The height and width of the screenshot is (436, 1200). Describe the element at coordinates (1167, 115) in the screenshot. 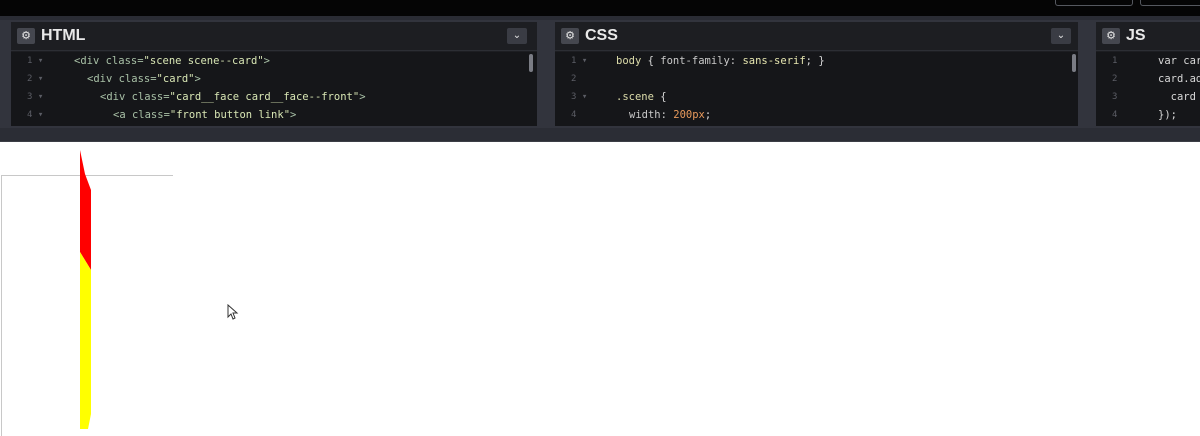

I see `code-line: });` at that location.